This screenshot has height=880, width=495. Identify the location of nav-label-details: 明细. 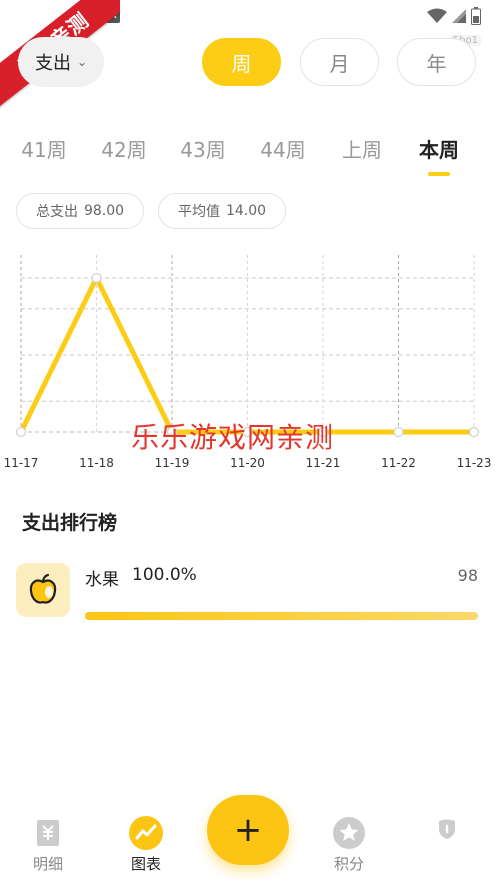
(47, 864).